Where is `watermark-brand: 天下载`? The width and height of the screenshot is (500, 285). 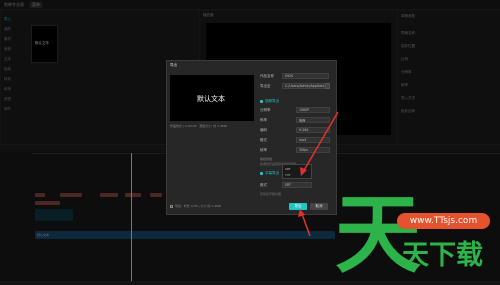
watermark-brand: 天下载 is located at coordinates (442, 255).